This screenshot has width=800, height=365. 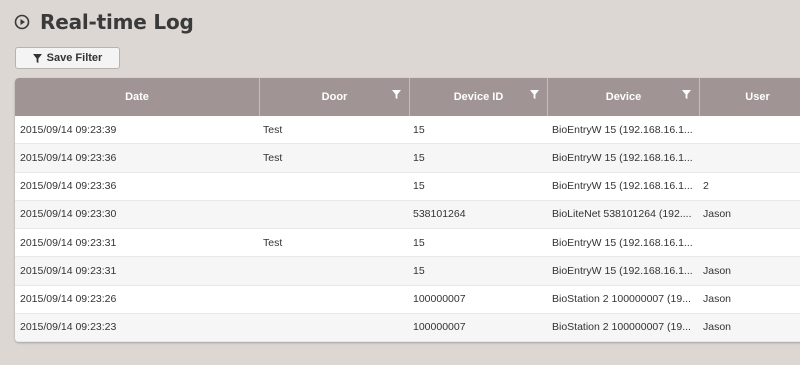 I want to click on column-header-device-id: Device ID, so click(x=479, y=97).